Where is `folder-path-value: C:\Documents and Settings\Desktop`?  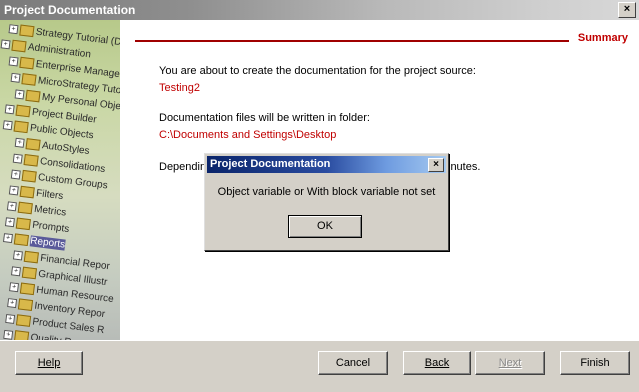
folder-path-value: C:\Documents and Settings\Desktop is located at coordinates (248, 135).